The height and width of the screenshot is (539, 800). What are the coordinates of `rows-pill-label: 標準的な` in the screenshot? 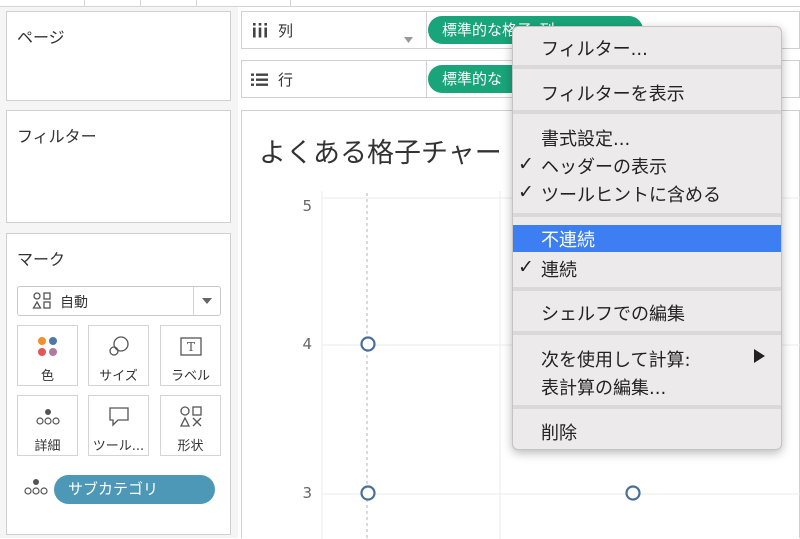 It's located at (472, 79).